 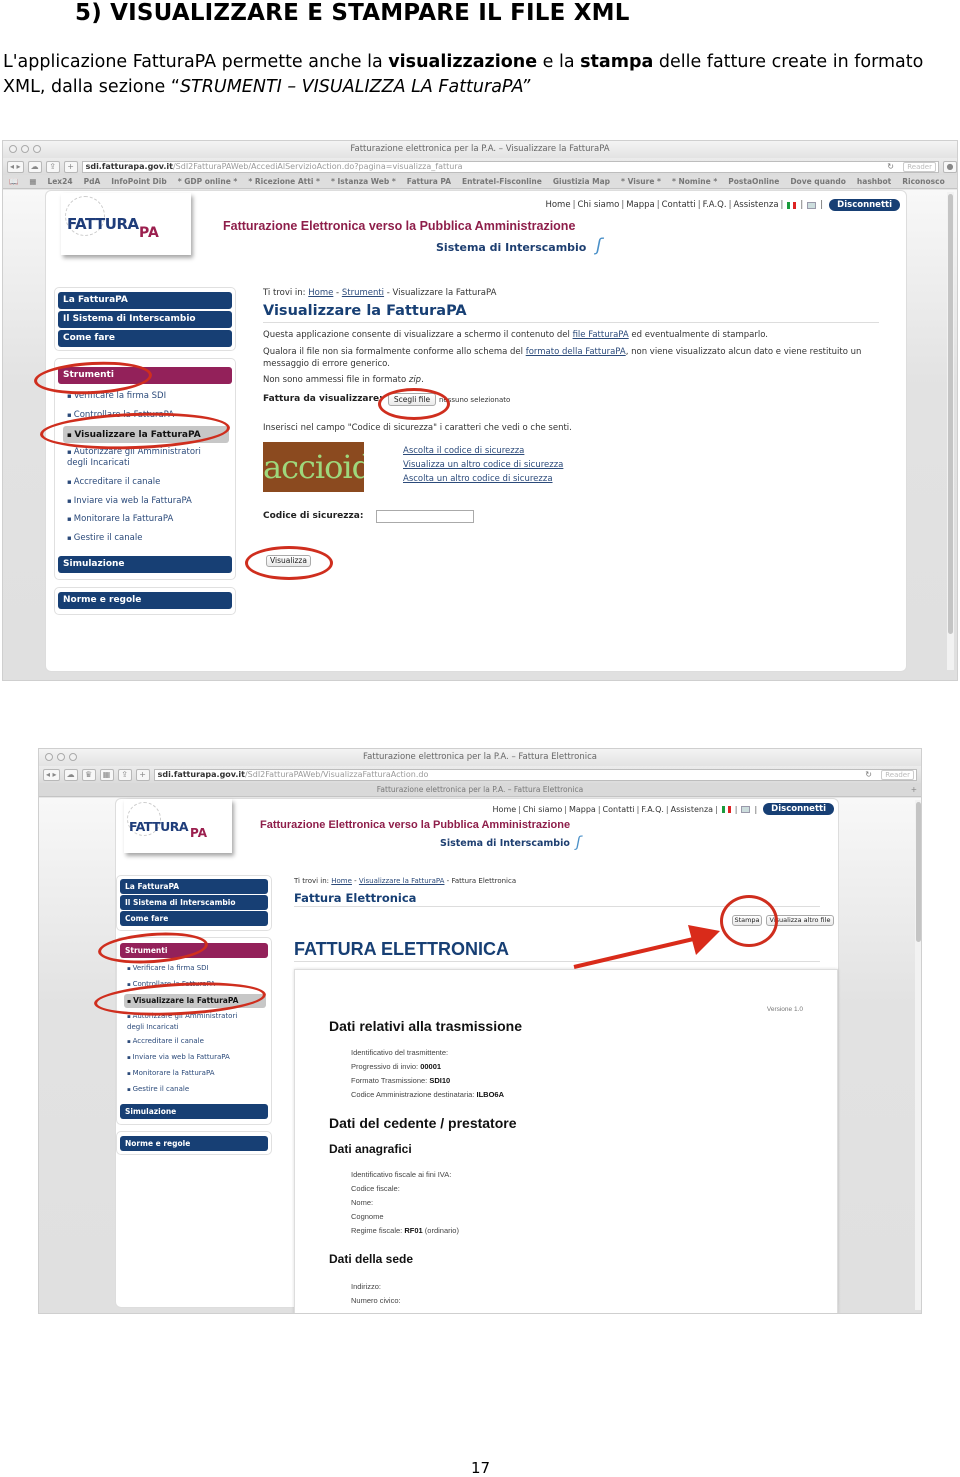 What do you see at coordinates (923, 181) in the screenshot?
I see `bookmark-item: Riconosco` at bounding box center [923, 181].